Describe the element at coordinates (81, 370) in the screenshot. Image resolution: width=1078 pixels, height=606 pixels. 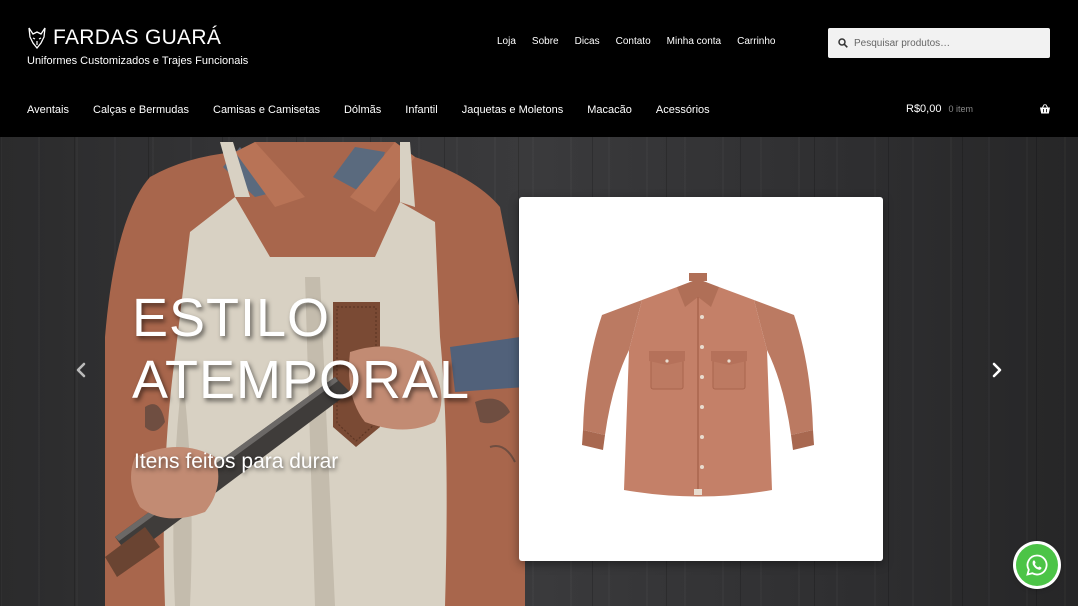
I see `chevron-left-icon` at that location.